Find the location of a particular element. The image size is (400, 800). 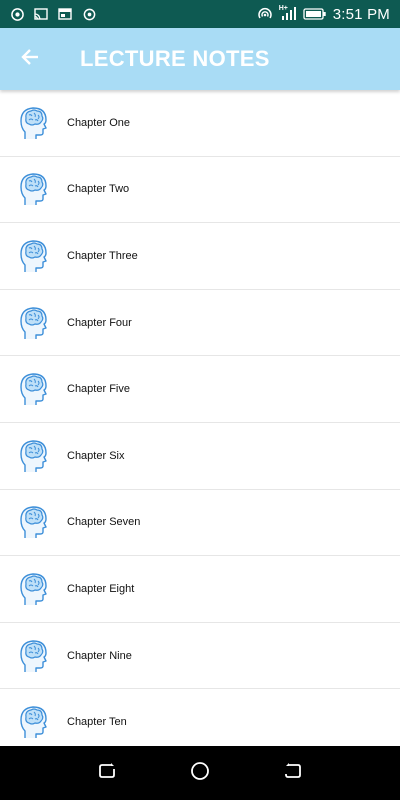

back-button is located at coordinates (30, 59).